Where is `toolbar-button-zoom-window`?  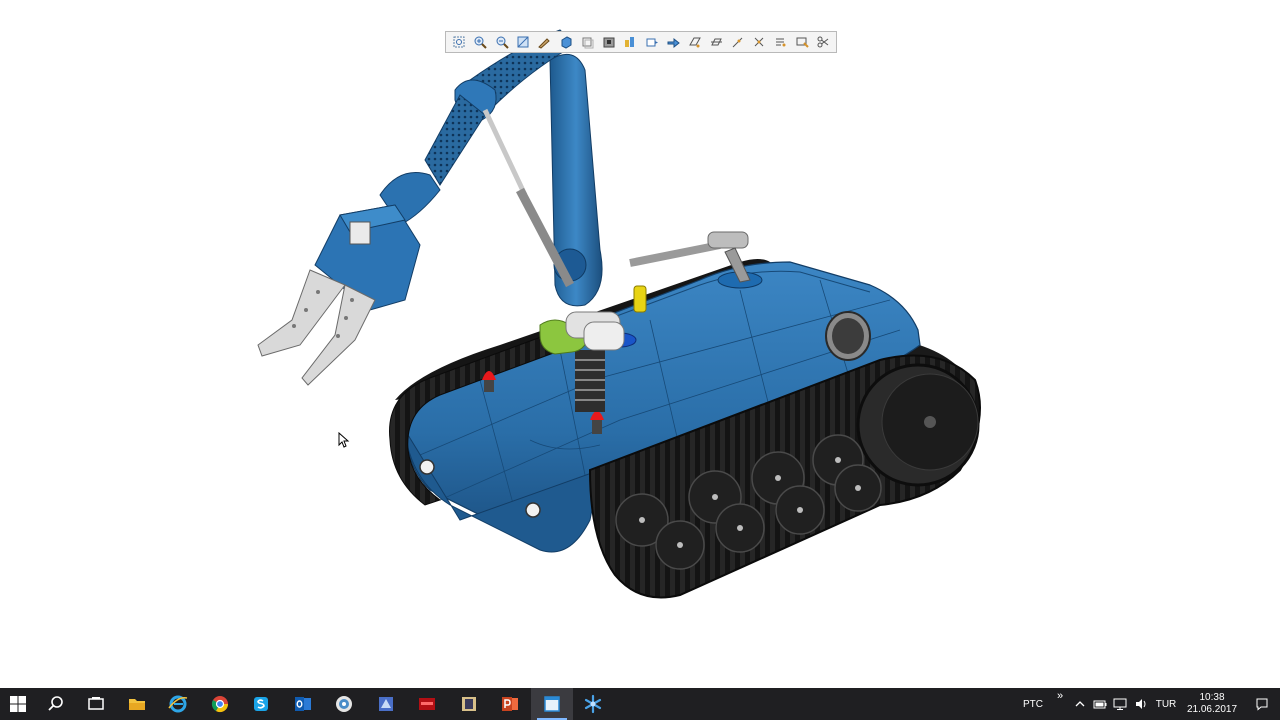 toolbar-button-zoom-window is located at coordinates (458, 42).